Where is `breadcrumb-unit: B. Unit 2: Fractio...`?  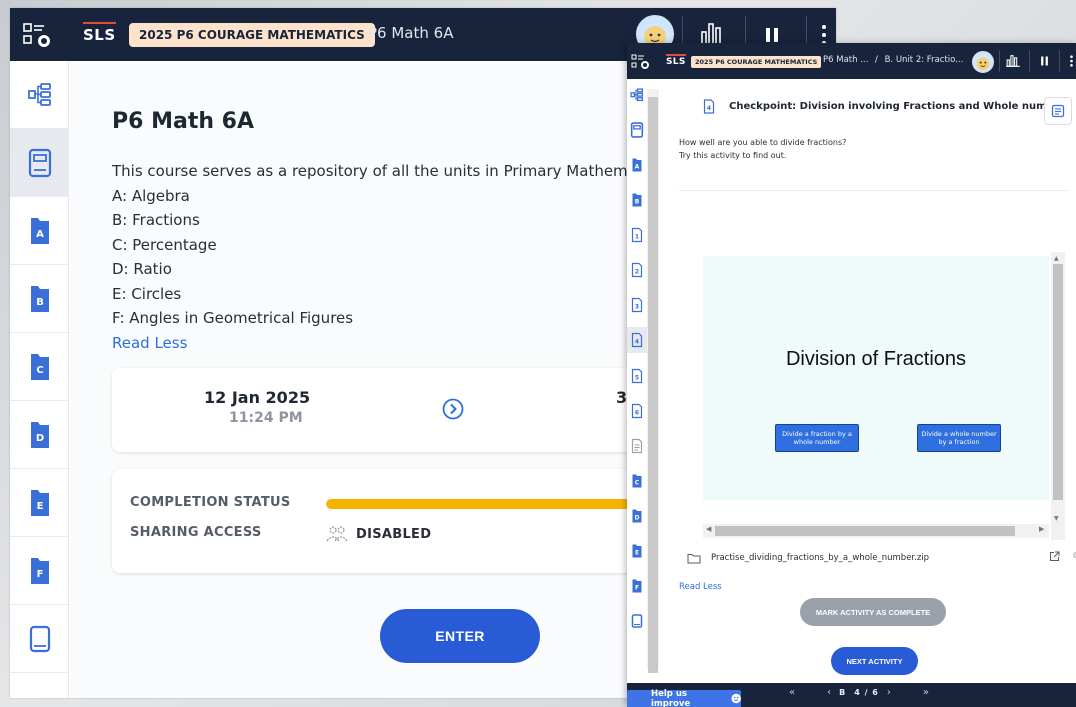
breadcrumb-unit: B. Unit 2: Fractio... is located at coordinates (924, 60).